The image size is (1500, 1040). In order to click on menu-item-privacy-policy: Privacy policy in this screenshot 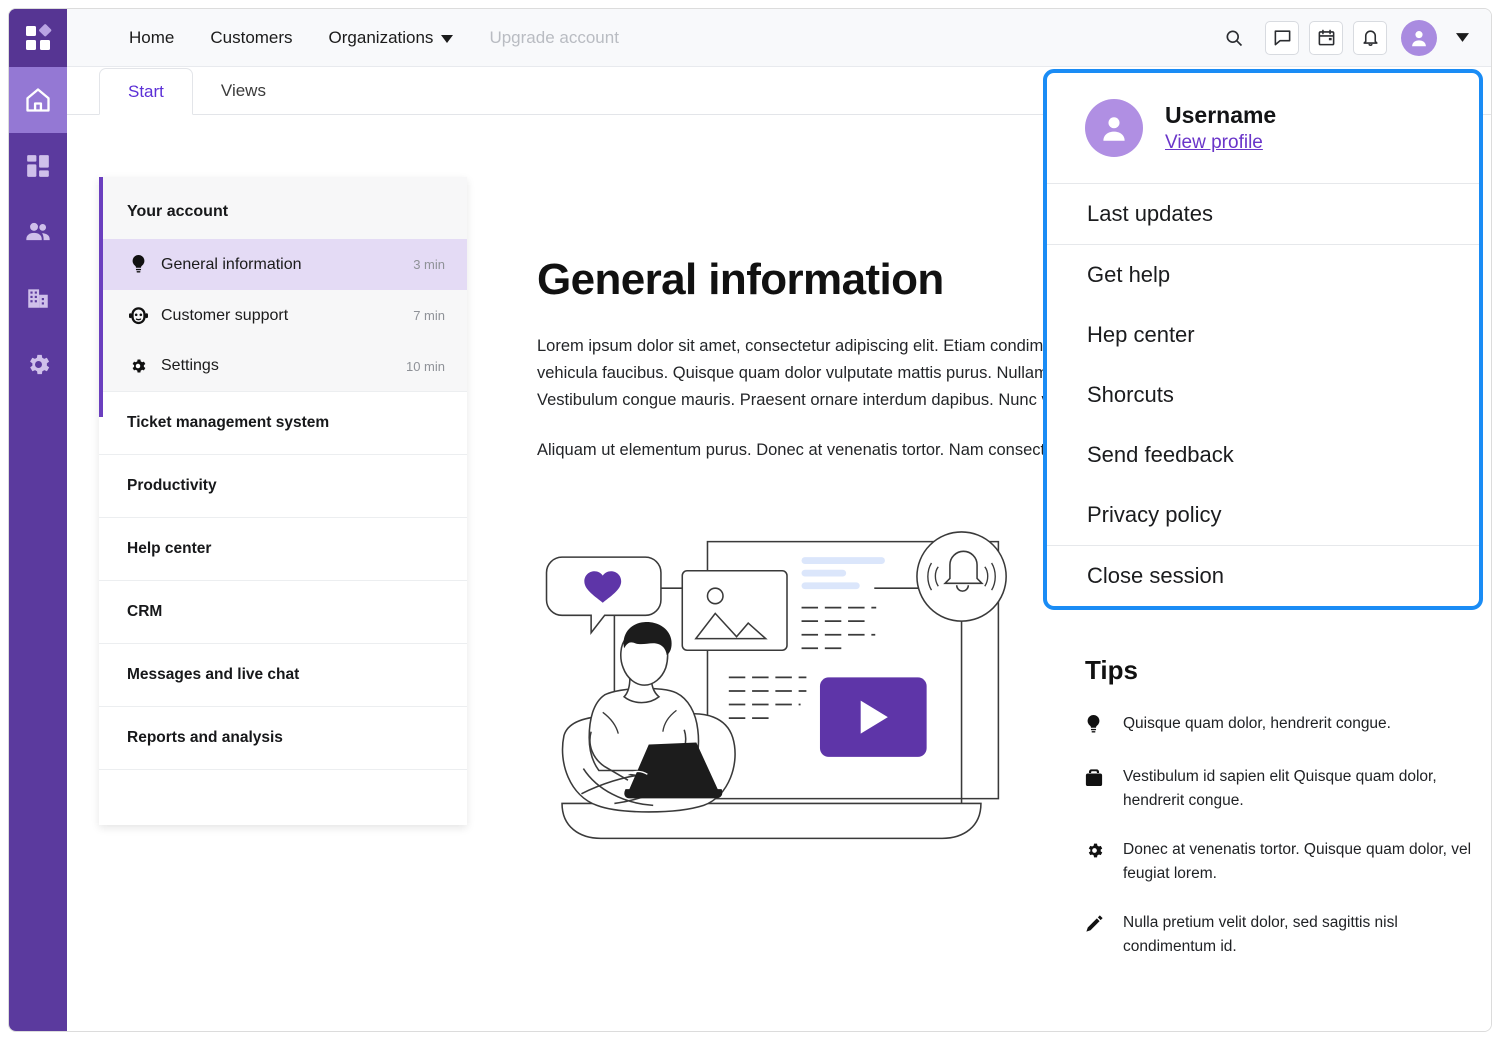, I will do `click(1263, 515)`.